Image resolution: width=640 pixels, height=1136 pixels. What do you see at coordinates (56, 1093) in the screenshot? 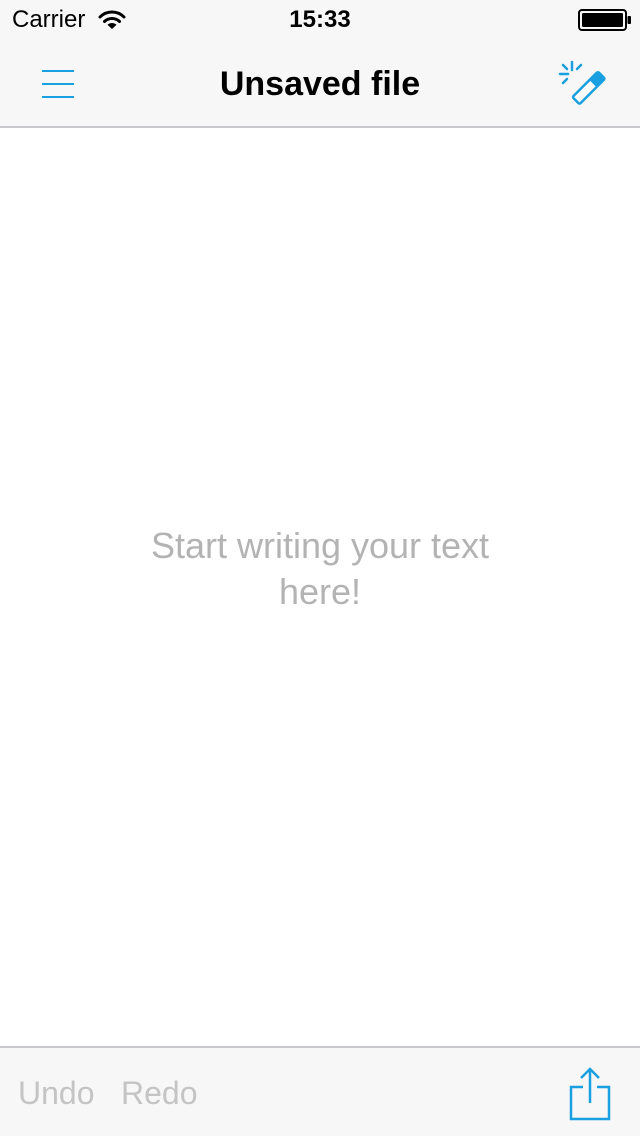
I see `undo-button: Undo` at bounding box center [56, 1093].